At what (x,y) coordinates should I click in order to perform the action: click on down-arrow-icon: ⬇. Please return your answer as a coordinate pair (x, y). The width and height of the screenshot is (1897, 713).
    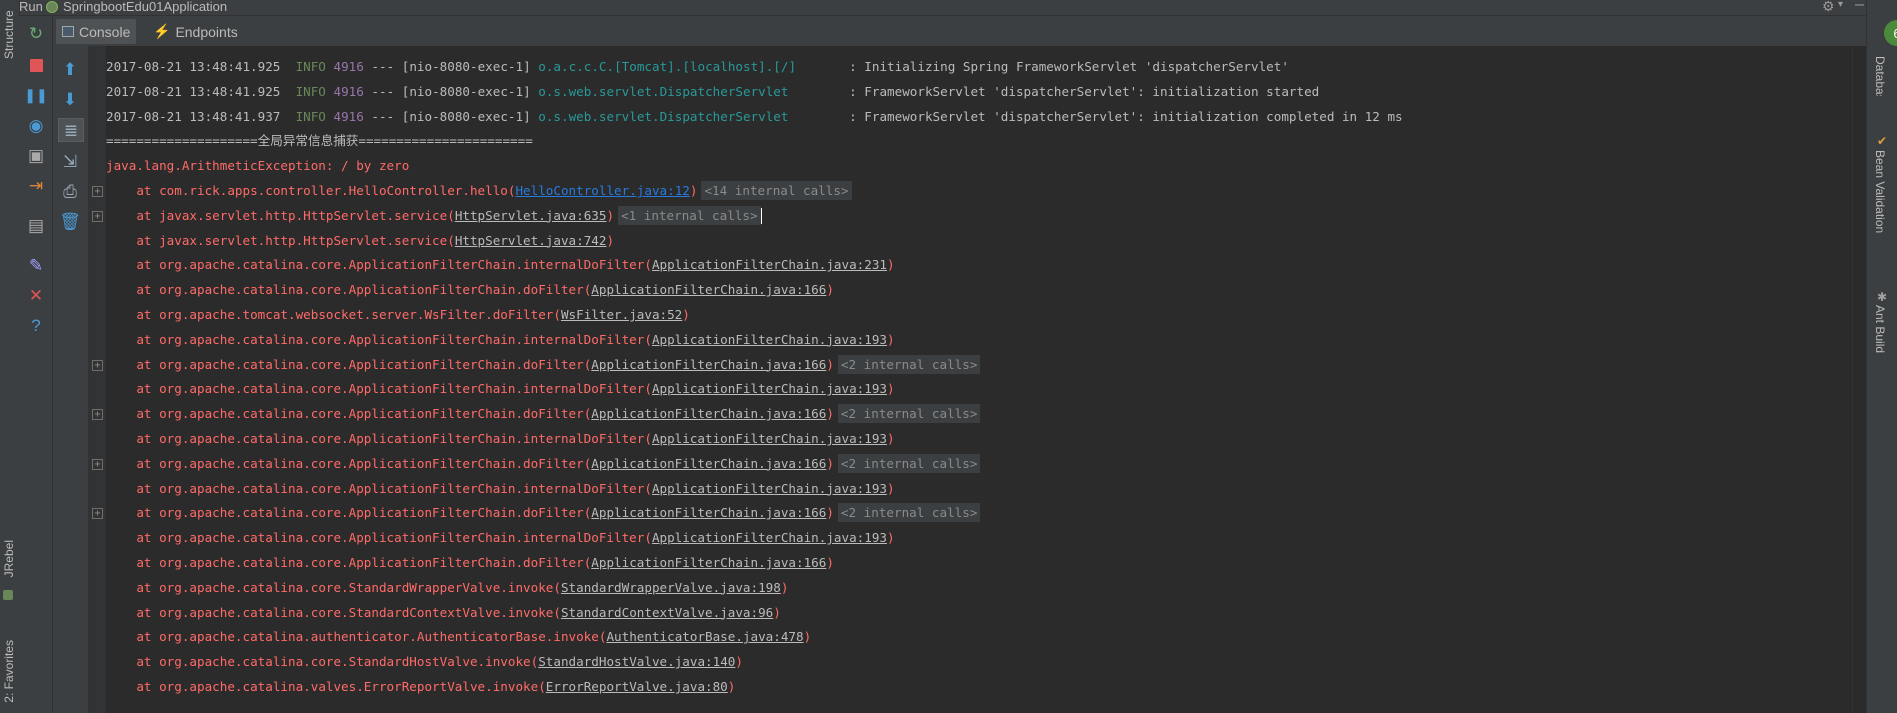
    Looking at the image, I should click on (70, 99).